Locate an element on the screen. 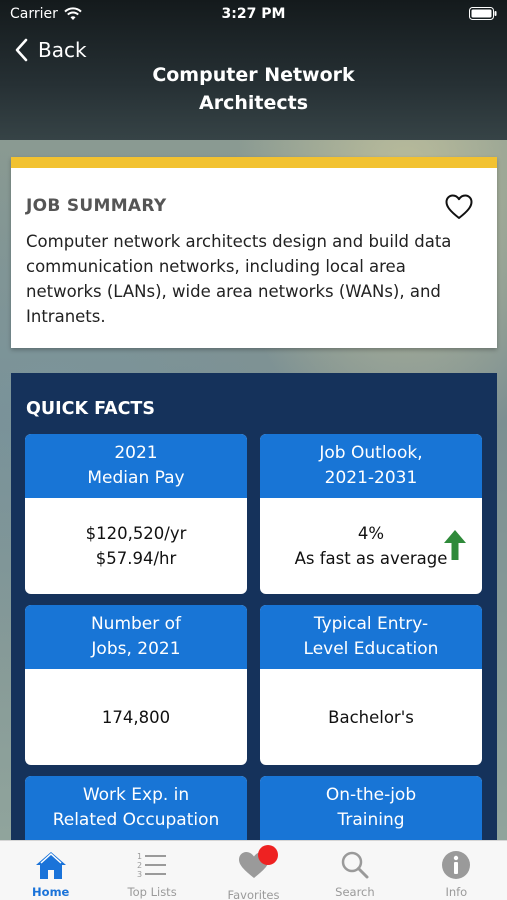  tab-info: Info is located at coordinates (456, 870).